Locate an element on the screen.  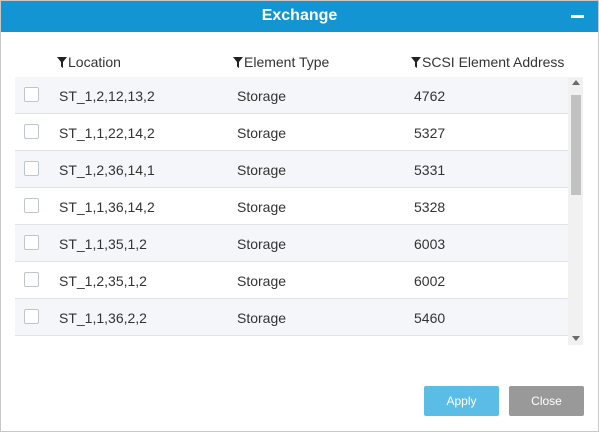
scroll-up-icon is located at coordinates (576, 82).